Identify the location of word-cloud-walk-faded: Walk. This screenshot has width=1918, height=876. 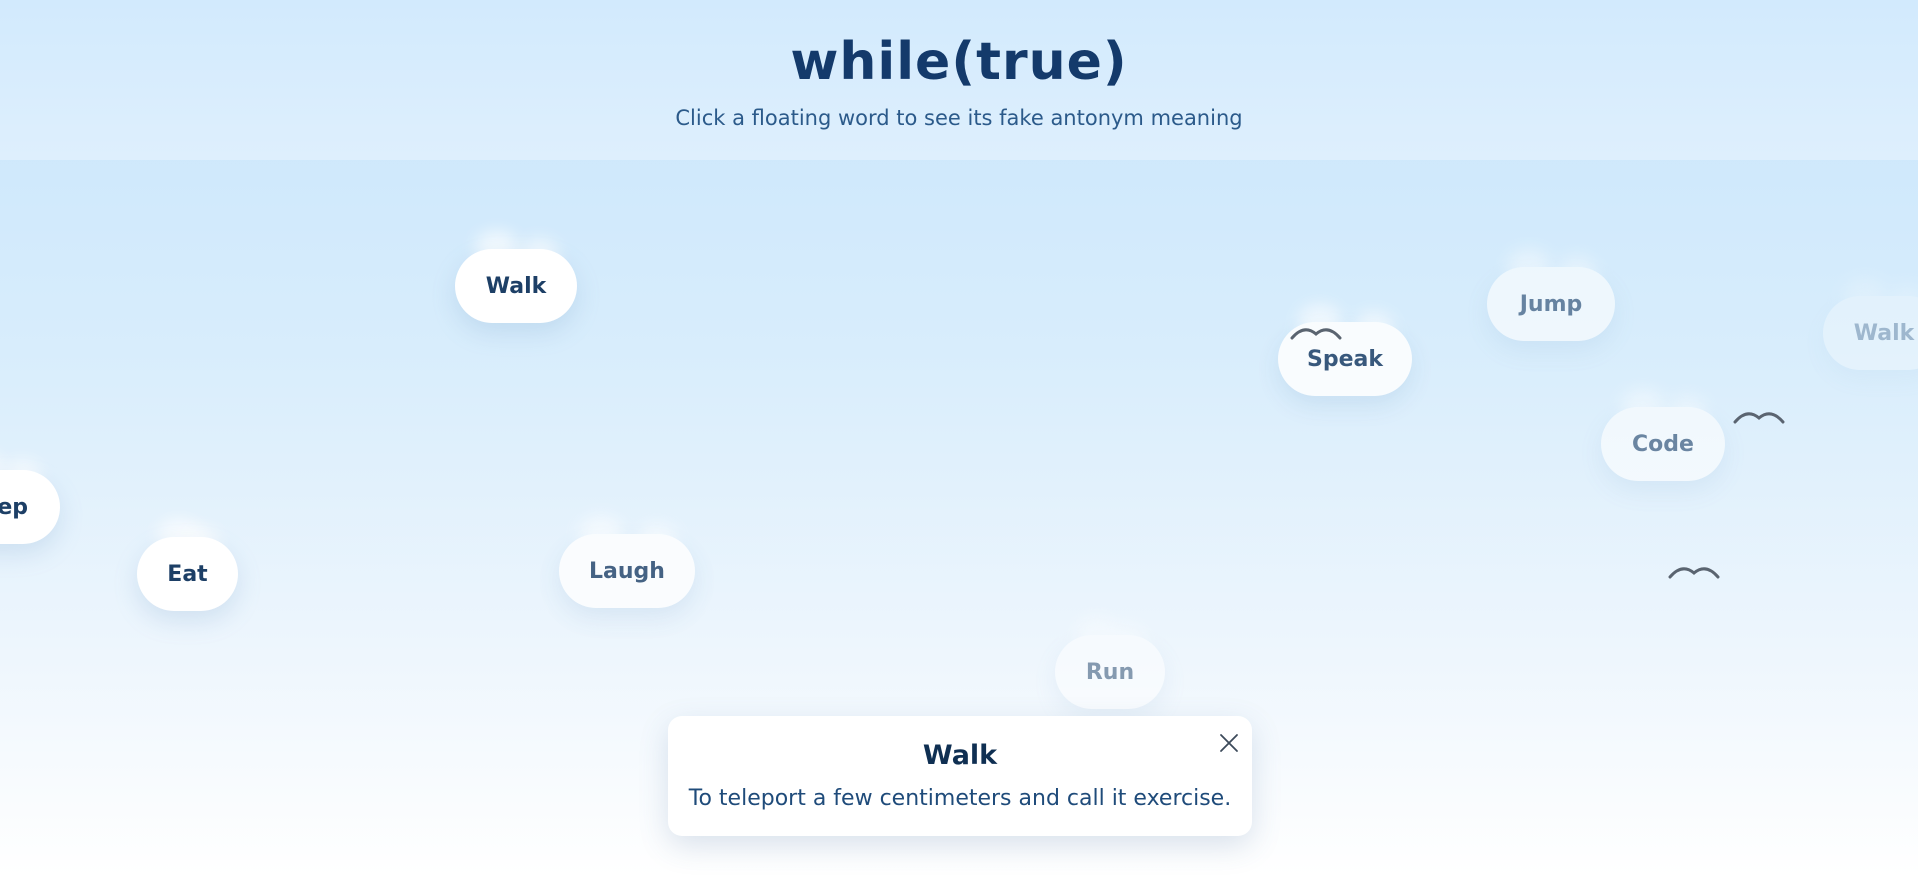
(1870, 333).